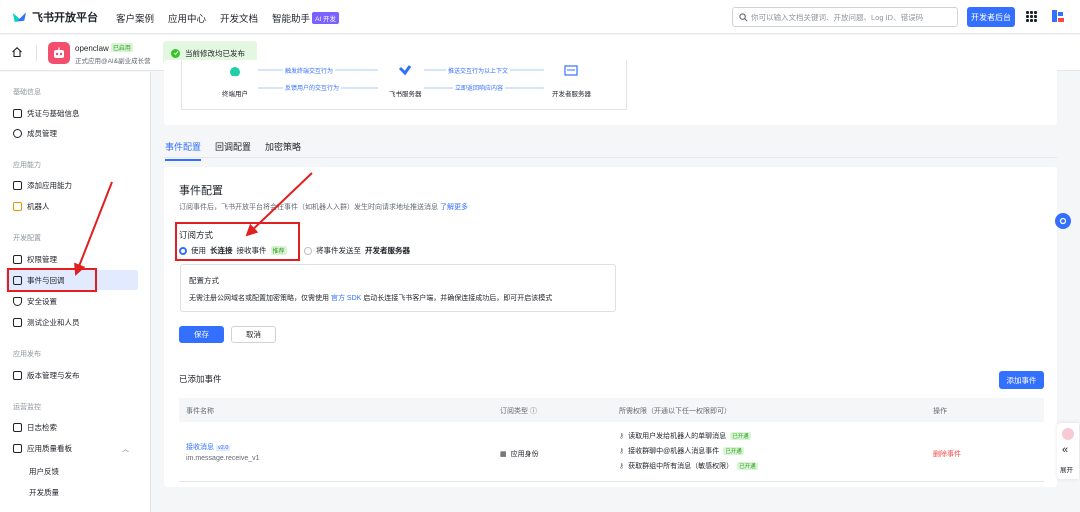 This screenshot has height=512, width=1080. I want to click on arrow-label-feedback: 反馈用户的交互行为, so click(312, 87).